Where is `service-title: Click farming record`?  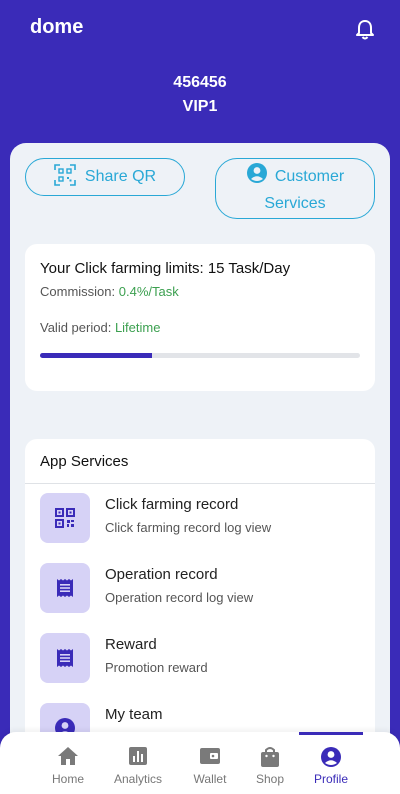
service-title: Click farming record is located at coordinates (172, 504).